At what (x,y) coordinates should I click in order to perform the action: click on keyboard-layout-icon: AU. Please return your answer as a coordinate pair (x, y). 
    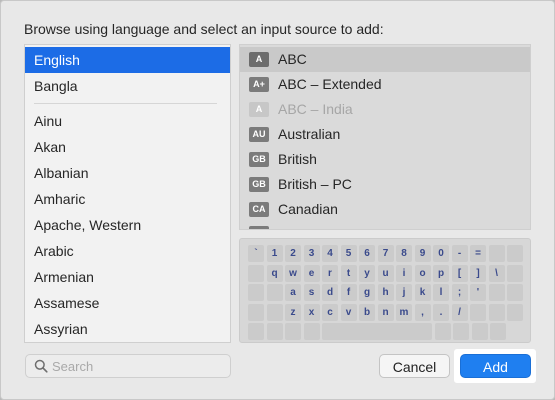
    Looking at the image, I should click on (259, 134).